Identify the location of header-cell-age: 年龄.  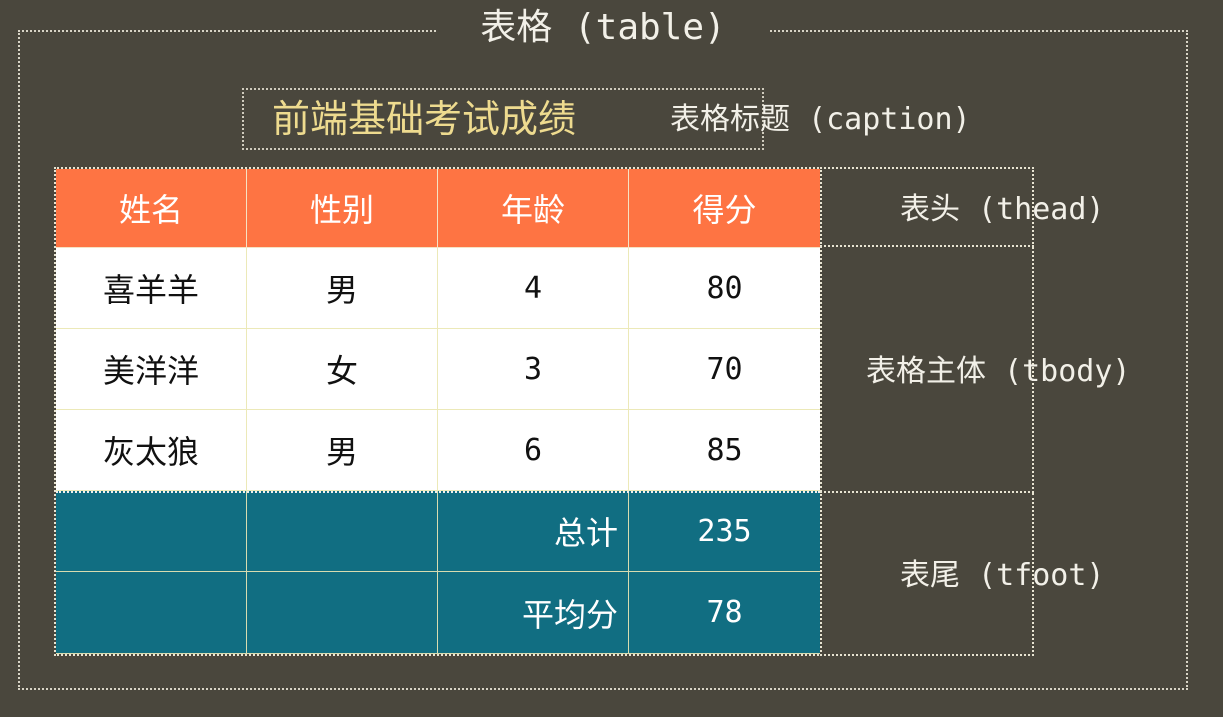
(533, 208).